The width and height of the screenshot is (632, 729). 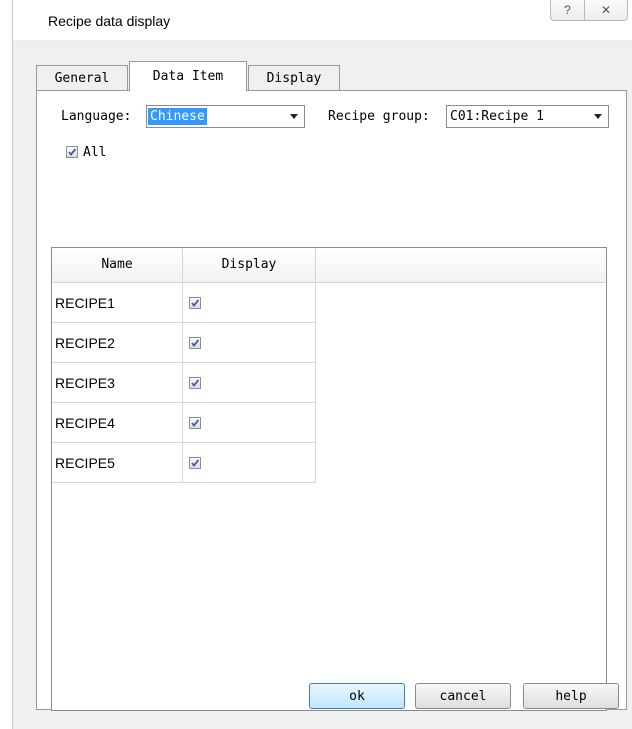 I want to click on language-label: Language:, so click(x=96, y=116).